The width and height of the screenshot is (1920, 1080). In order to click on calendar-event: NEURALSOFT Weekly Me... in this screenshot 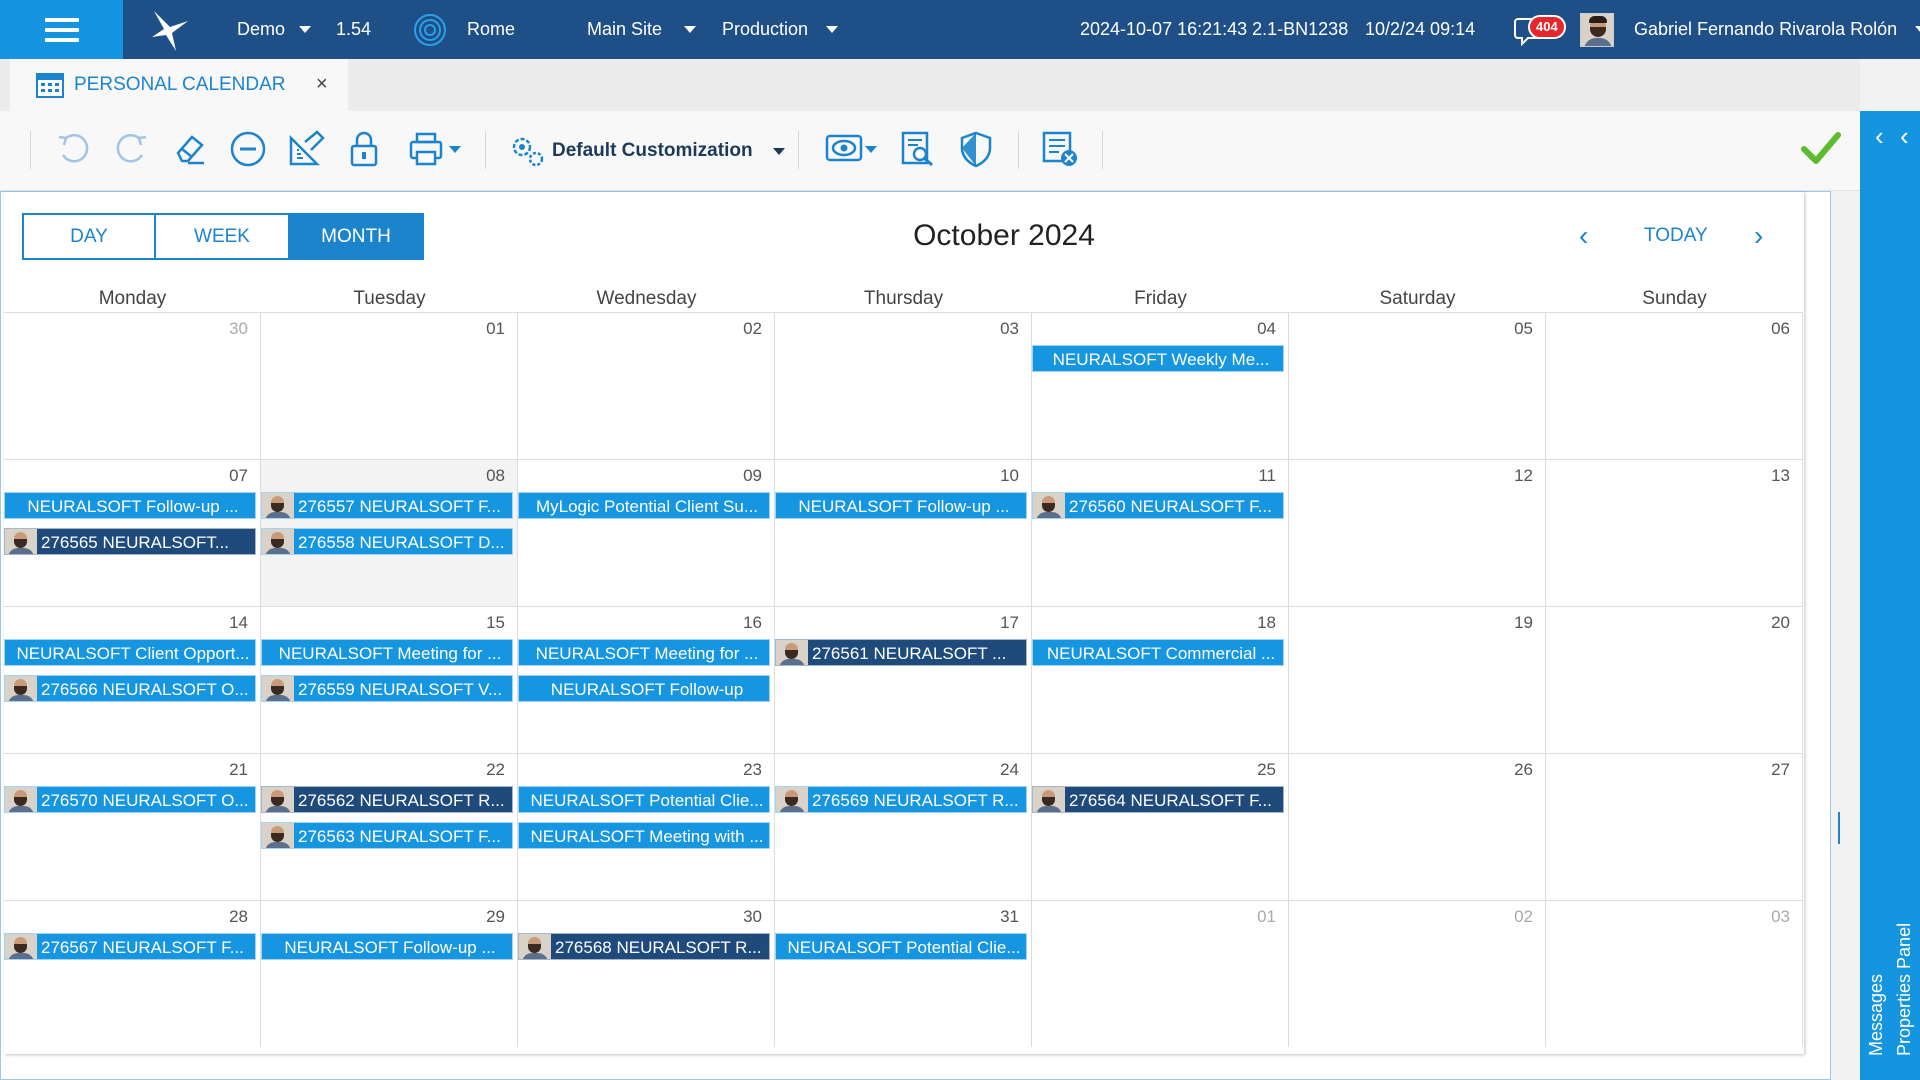, I will do `click(1158, 358)`.